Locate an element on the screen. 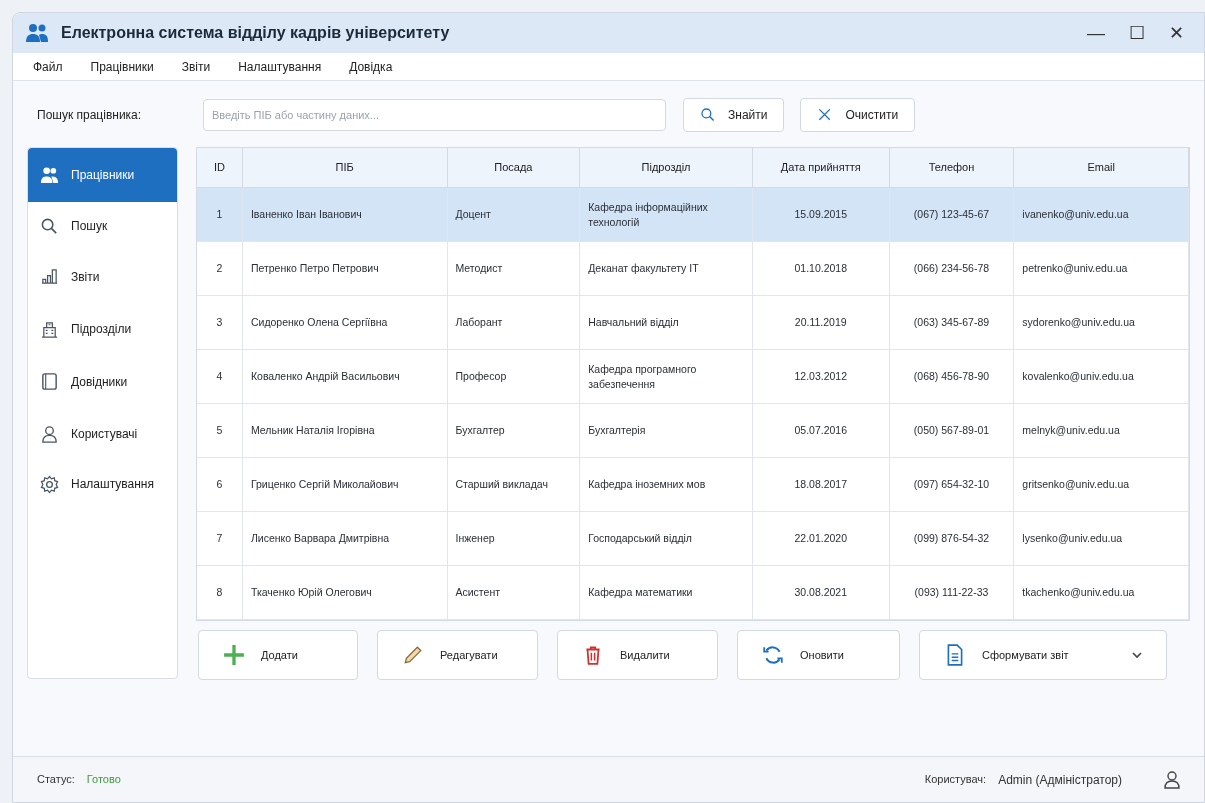 The image size is (1205, 803). table-cell: (093) 111-22-33 is located at coordinates (952, 592).